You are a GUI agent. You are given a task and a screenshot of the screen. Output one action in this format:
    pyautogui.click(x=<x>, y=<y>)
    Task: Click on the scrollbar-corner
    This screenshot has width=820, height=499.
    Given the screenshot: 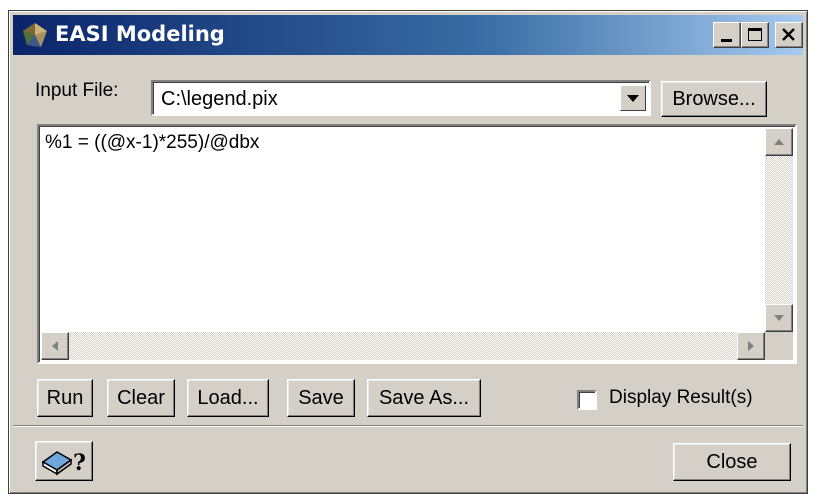 What is the action you would take?
    pyautogui.click(x=779, y=346)
    